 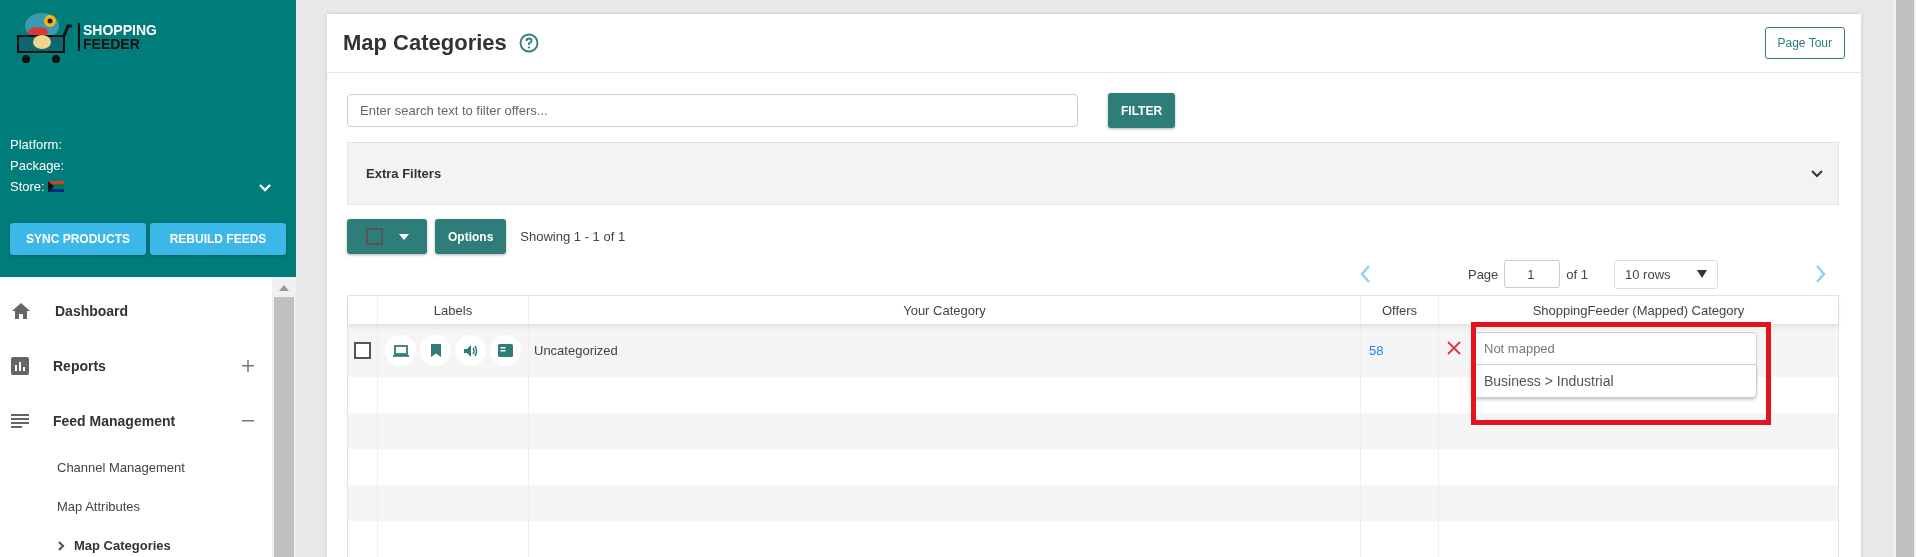 What do you see at coordinates (404, 173) in the screenshot?
I see `panel-title: Extra Filters` at bounding box center [404, 173].